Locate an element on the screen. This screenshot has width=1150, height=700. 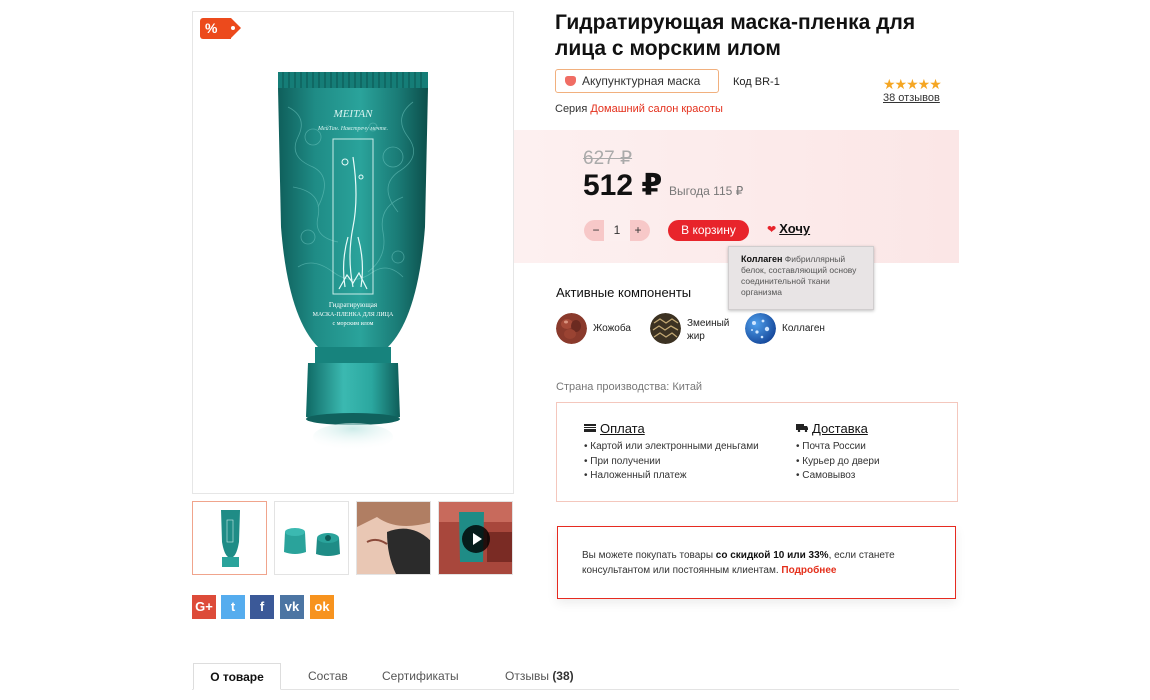
list-item: • Курьер до двери is located at coordinates (838, 461).